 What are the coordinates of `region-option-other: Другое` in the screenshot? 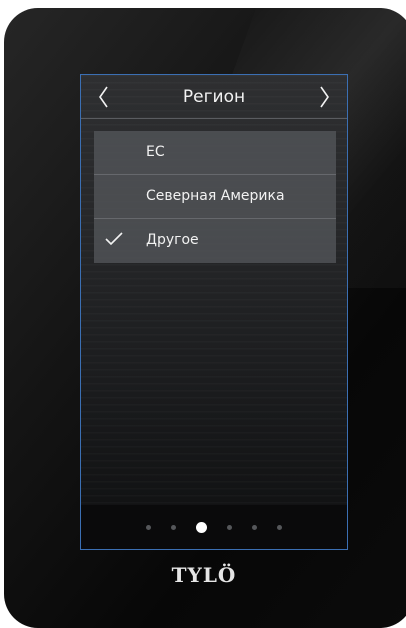 It's located at (215, 241).